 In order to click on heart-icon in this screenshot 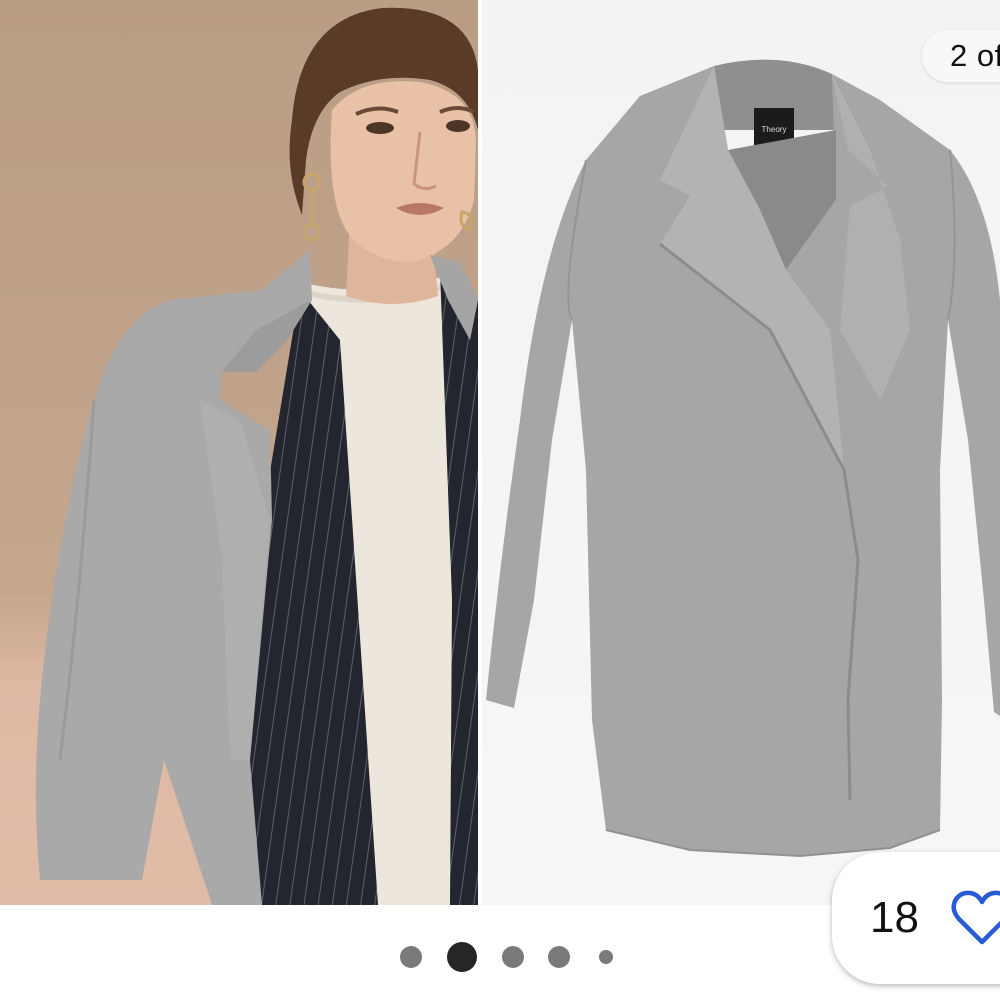, I will do `click(975, 917)`.